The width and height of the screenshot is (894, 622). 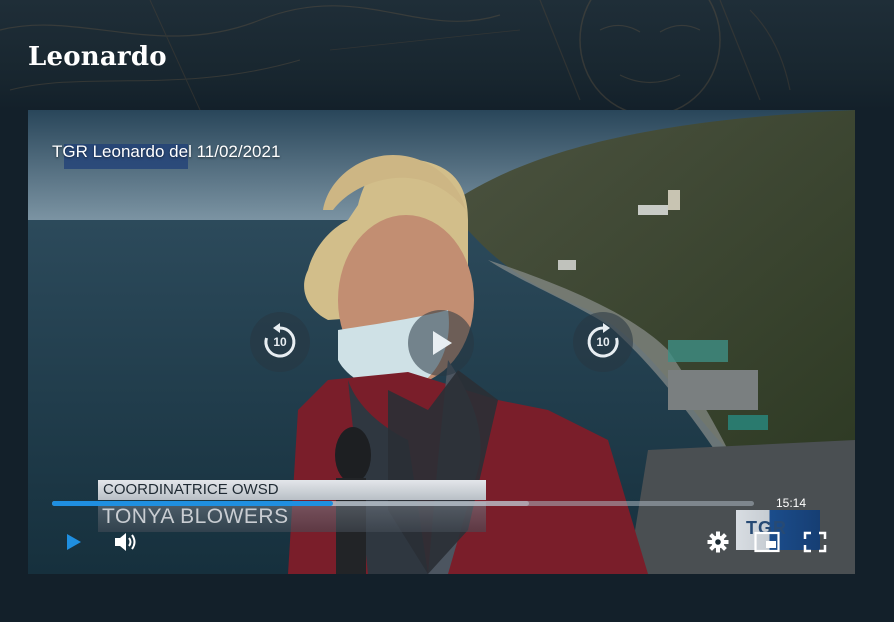 I want to click on volume-icon, so click(x=125, y=542).